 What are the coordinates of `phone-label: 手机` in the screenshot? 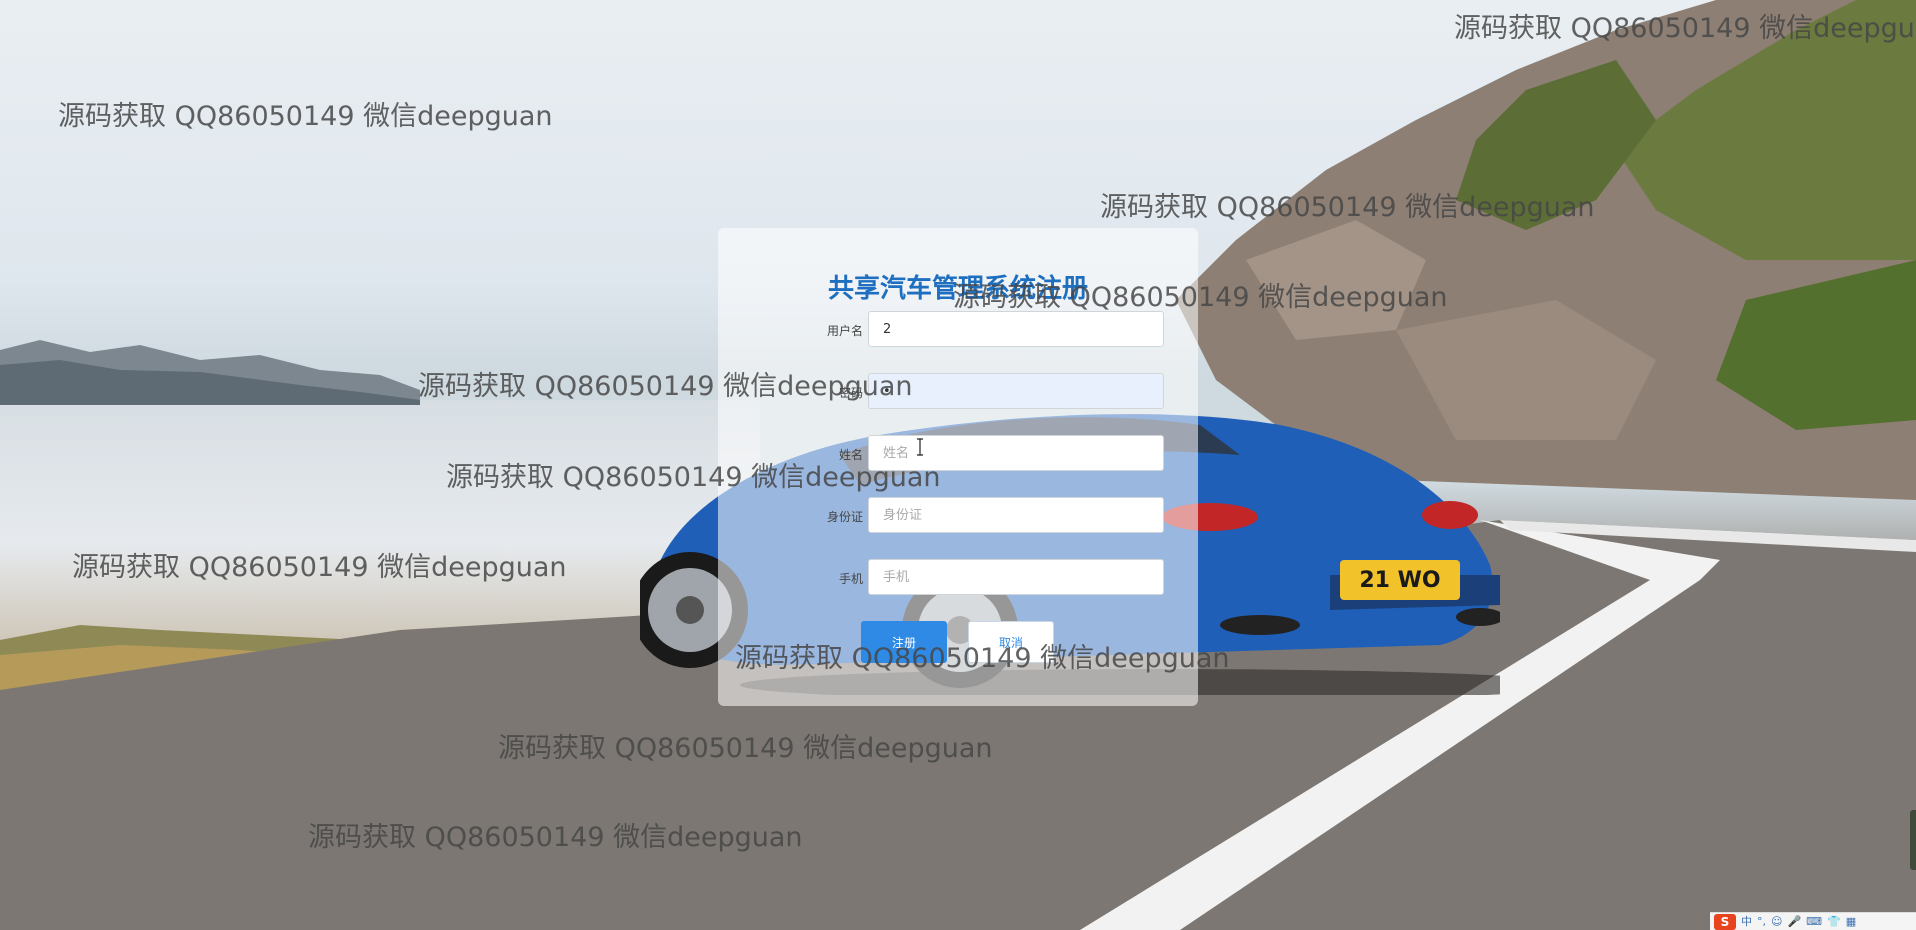 It's located at (850, 579).